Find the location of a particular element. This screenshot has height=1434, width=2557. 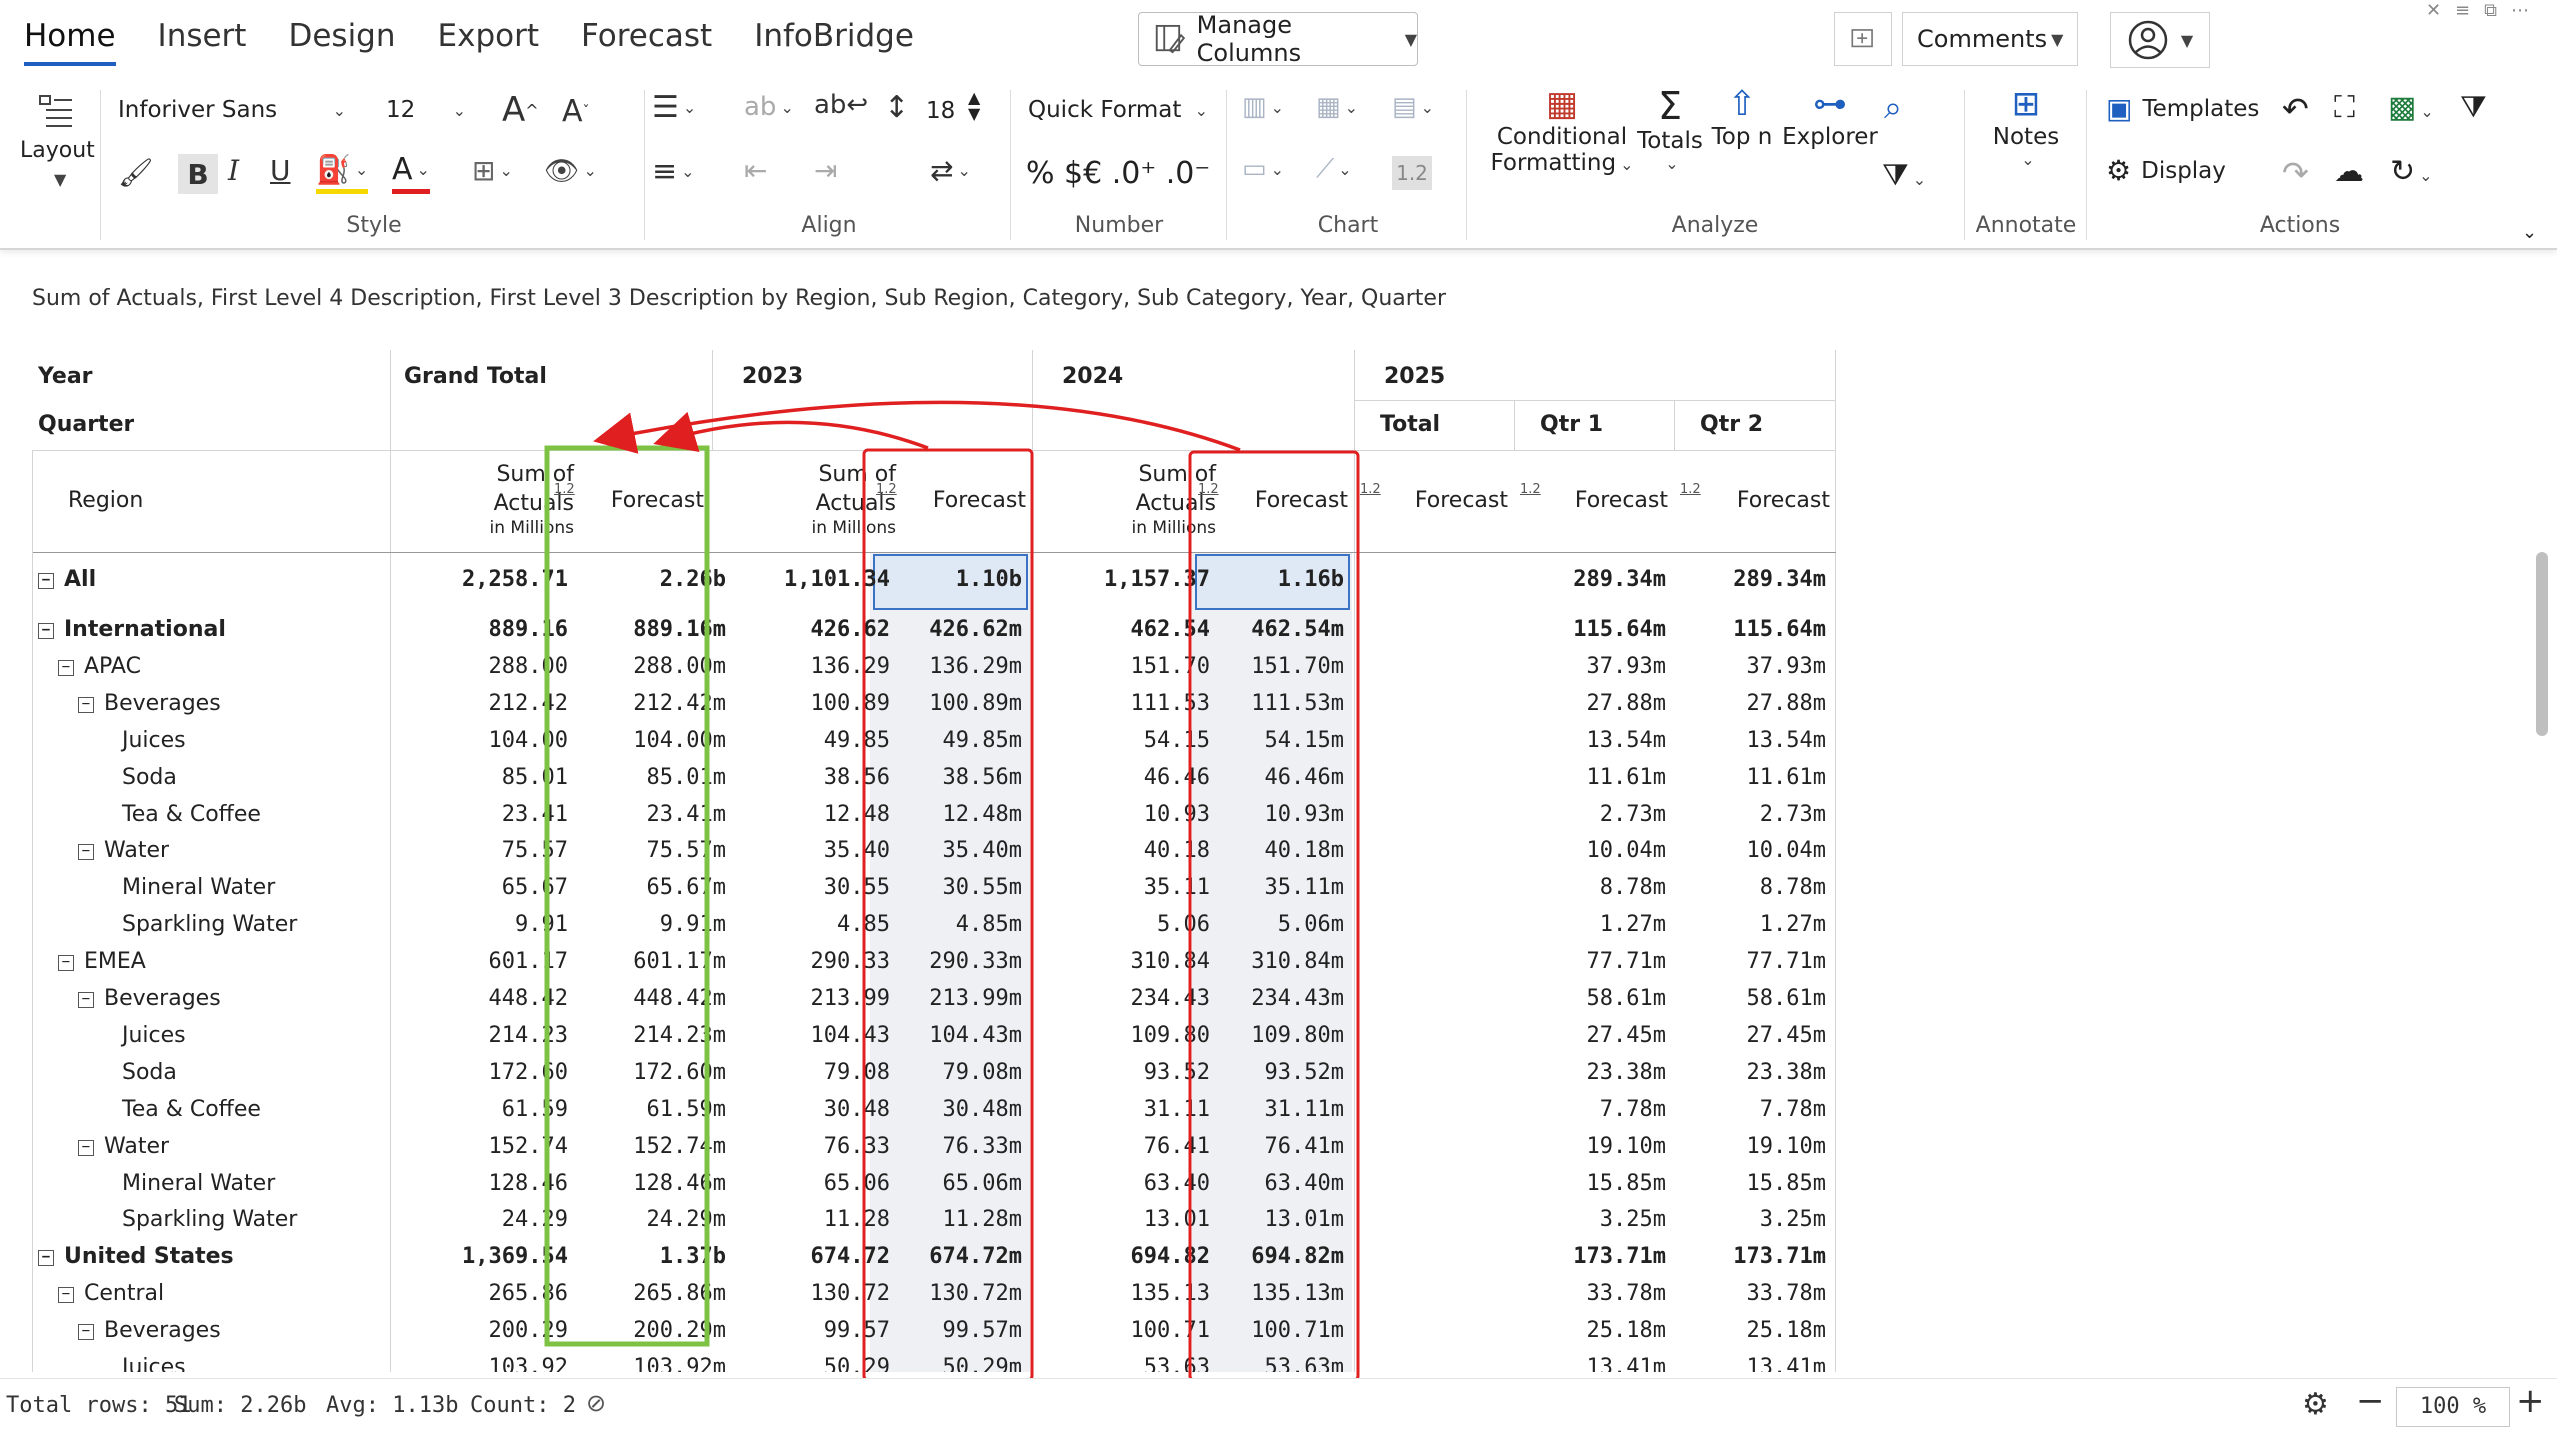

arrow-2024-to-total is located at coordinates (917, 427).